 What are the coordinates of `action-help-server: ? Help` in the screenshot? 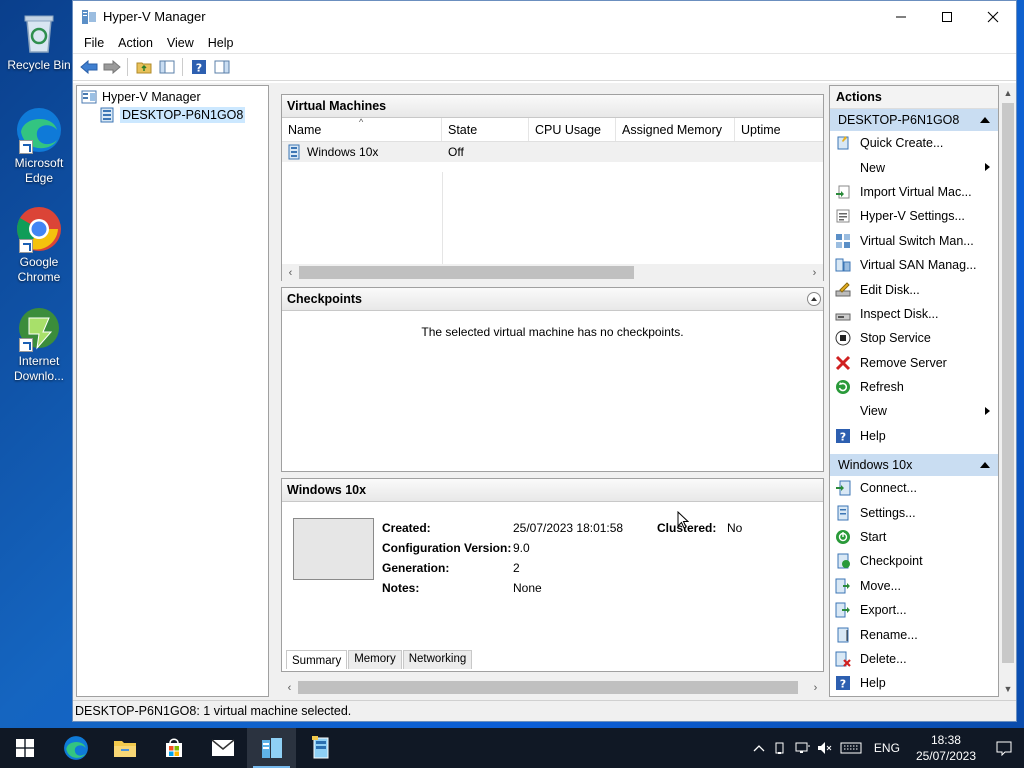 It's located at (914, 436).